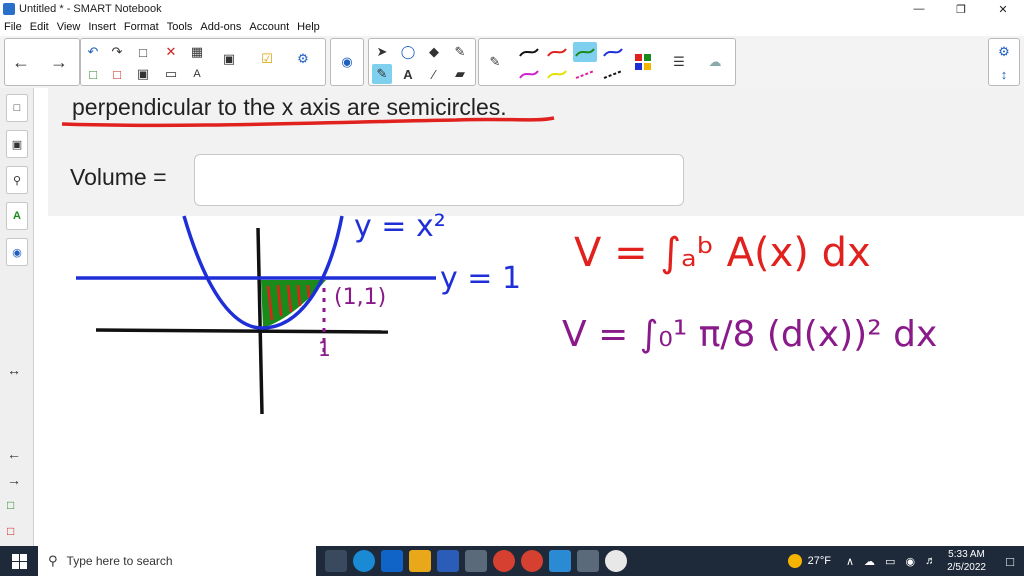 The width and height of the screenshot is (1024, 576). I want to click on line-icon: ∕, so click(434, 74).